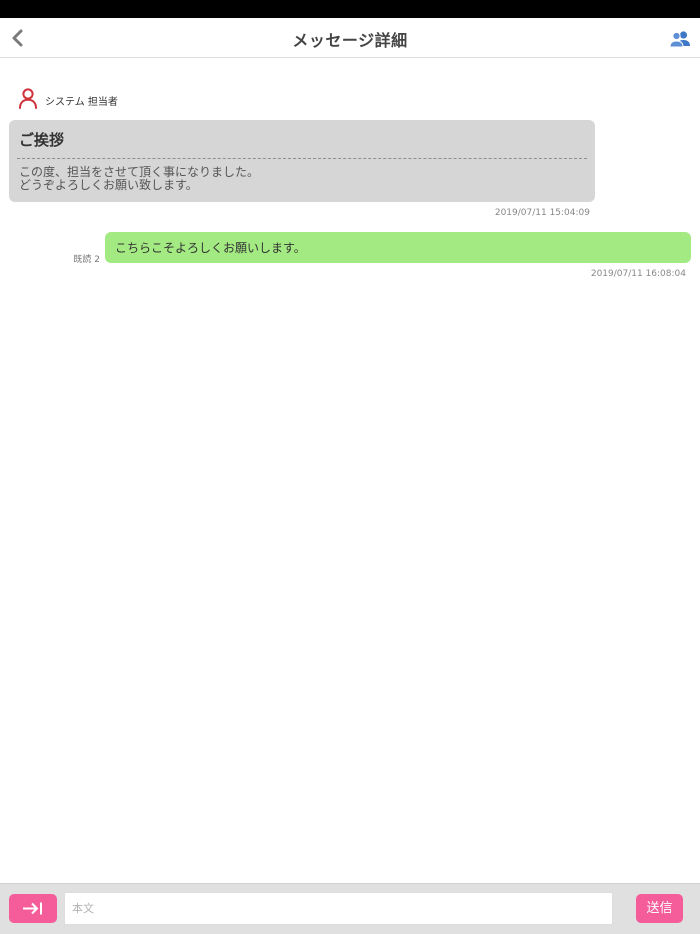  What do you see at coordinates (210, 248) in the screenshot?
I see `outgoing-message-text: こちらこそよろしくお願いします。` at bounding box center [210, 248].